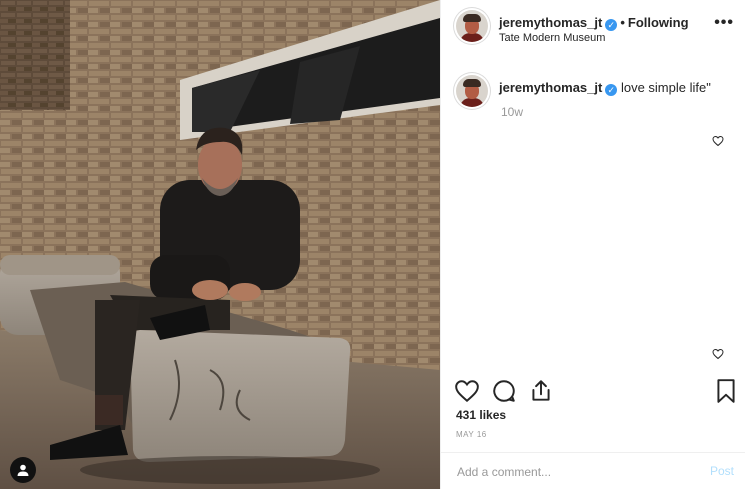 This screenshot has width=745, height=489. What do you see at coordinates (512, 112) in the screenshot?
I see `caption-timestamp: 10w` at bounding box center [512, 112].